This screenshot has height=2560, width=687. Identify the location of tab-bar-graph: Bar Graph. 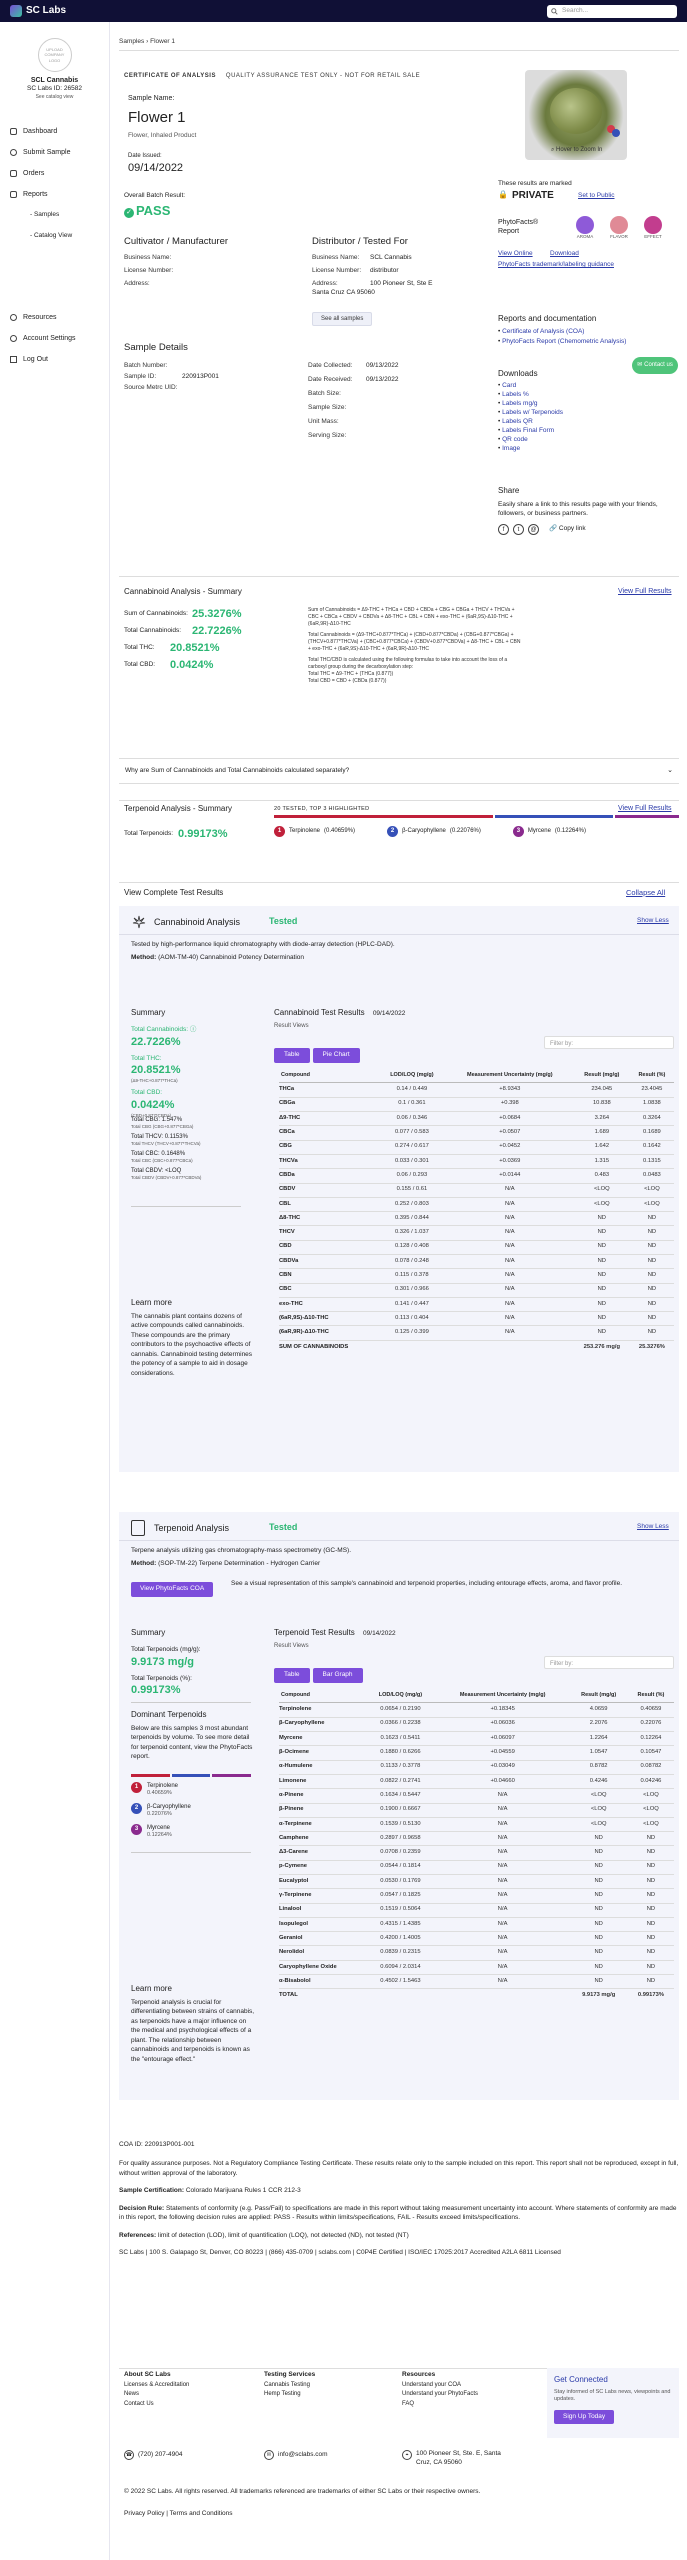
(337, 1675).